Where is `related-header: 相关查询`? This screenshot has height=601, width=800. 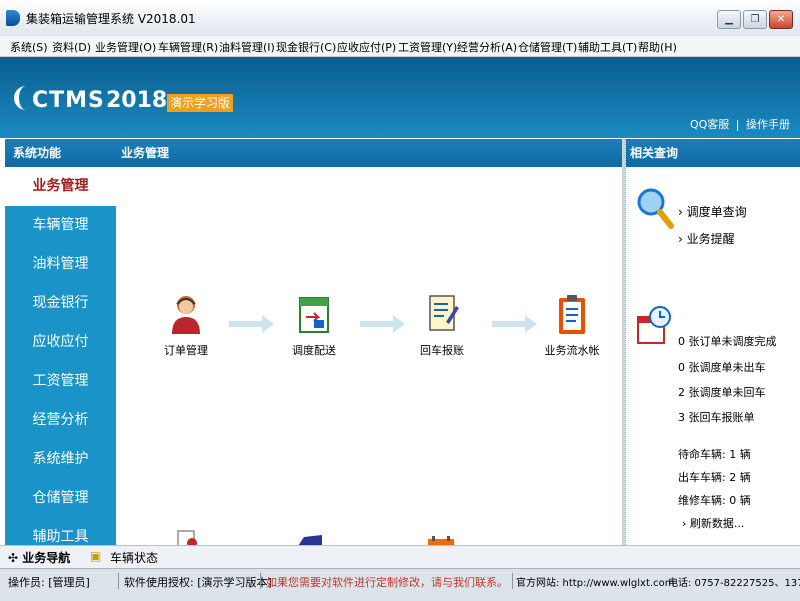
related-header: 相关查询 is located at coordinates (713, 153).